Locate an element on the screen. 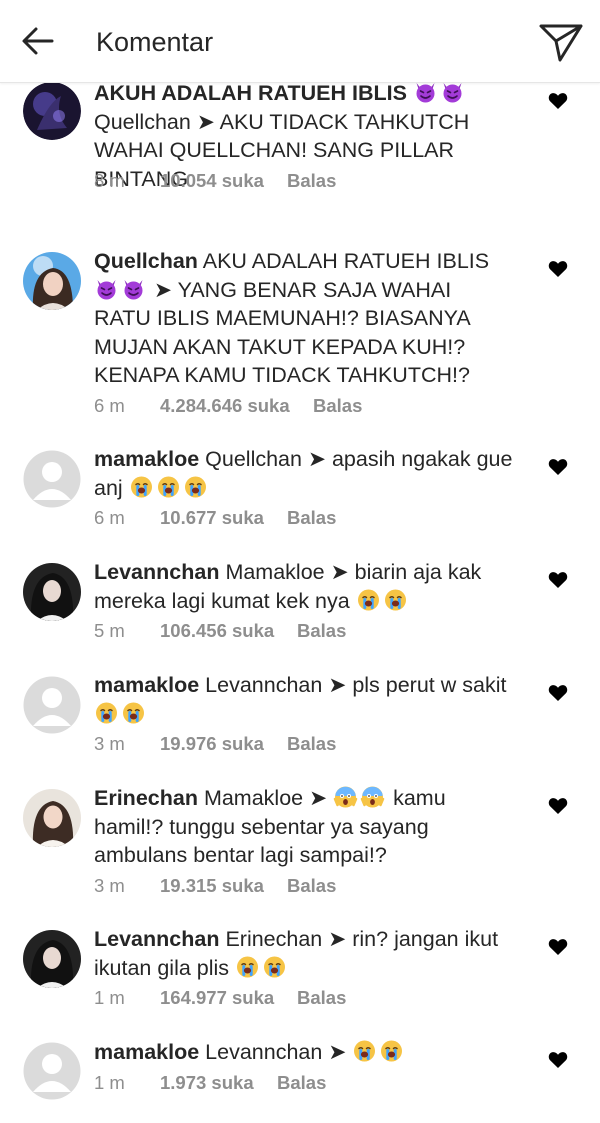  like-count: 106.456 suka is located at coordinates (217, 631).